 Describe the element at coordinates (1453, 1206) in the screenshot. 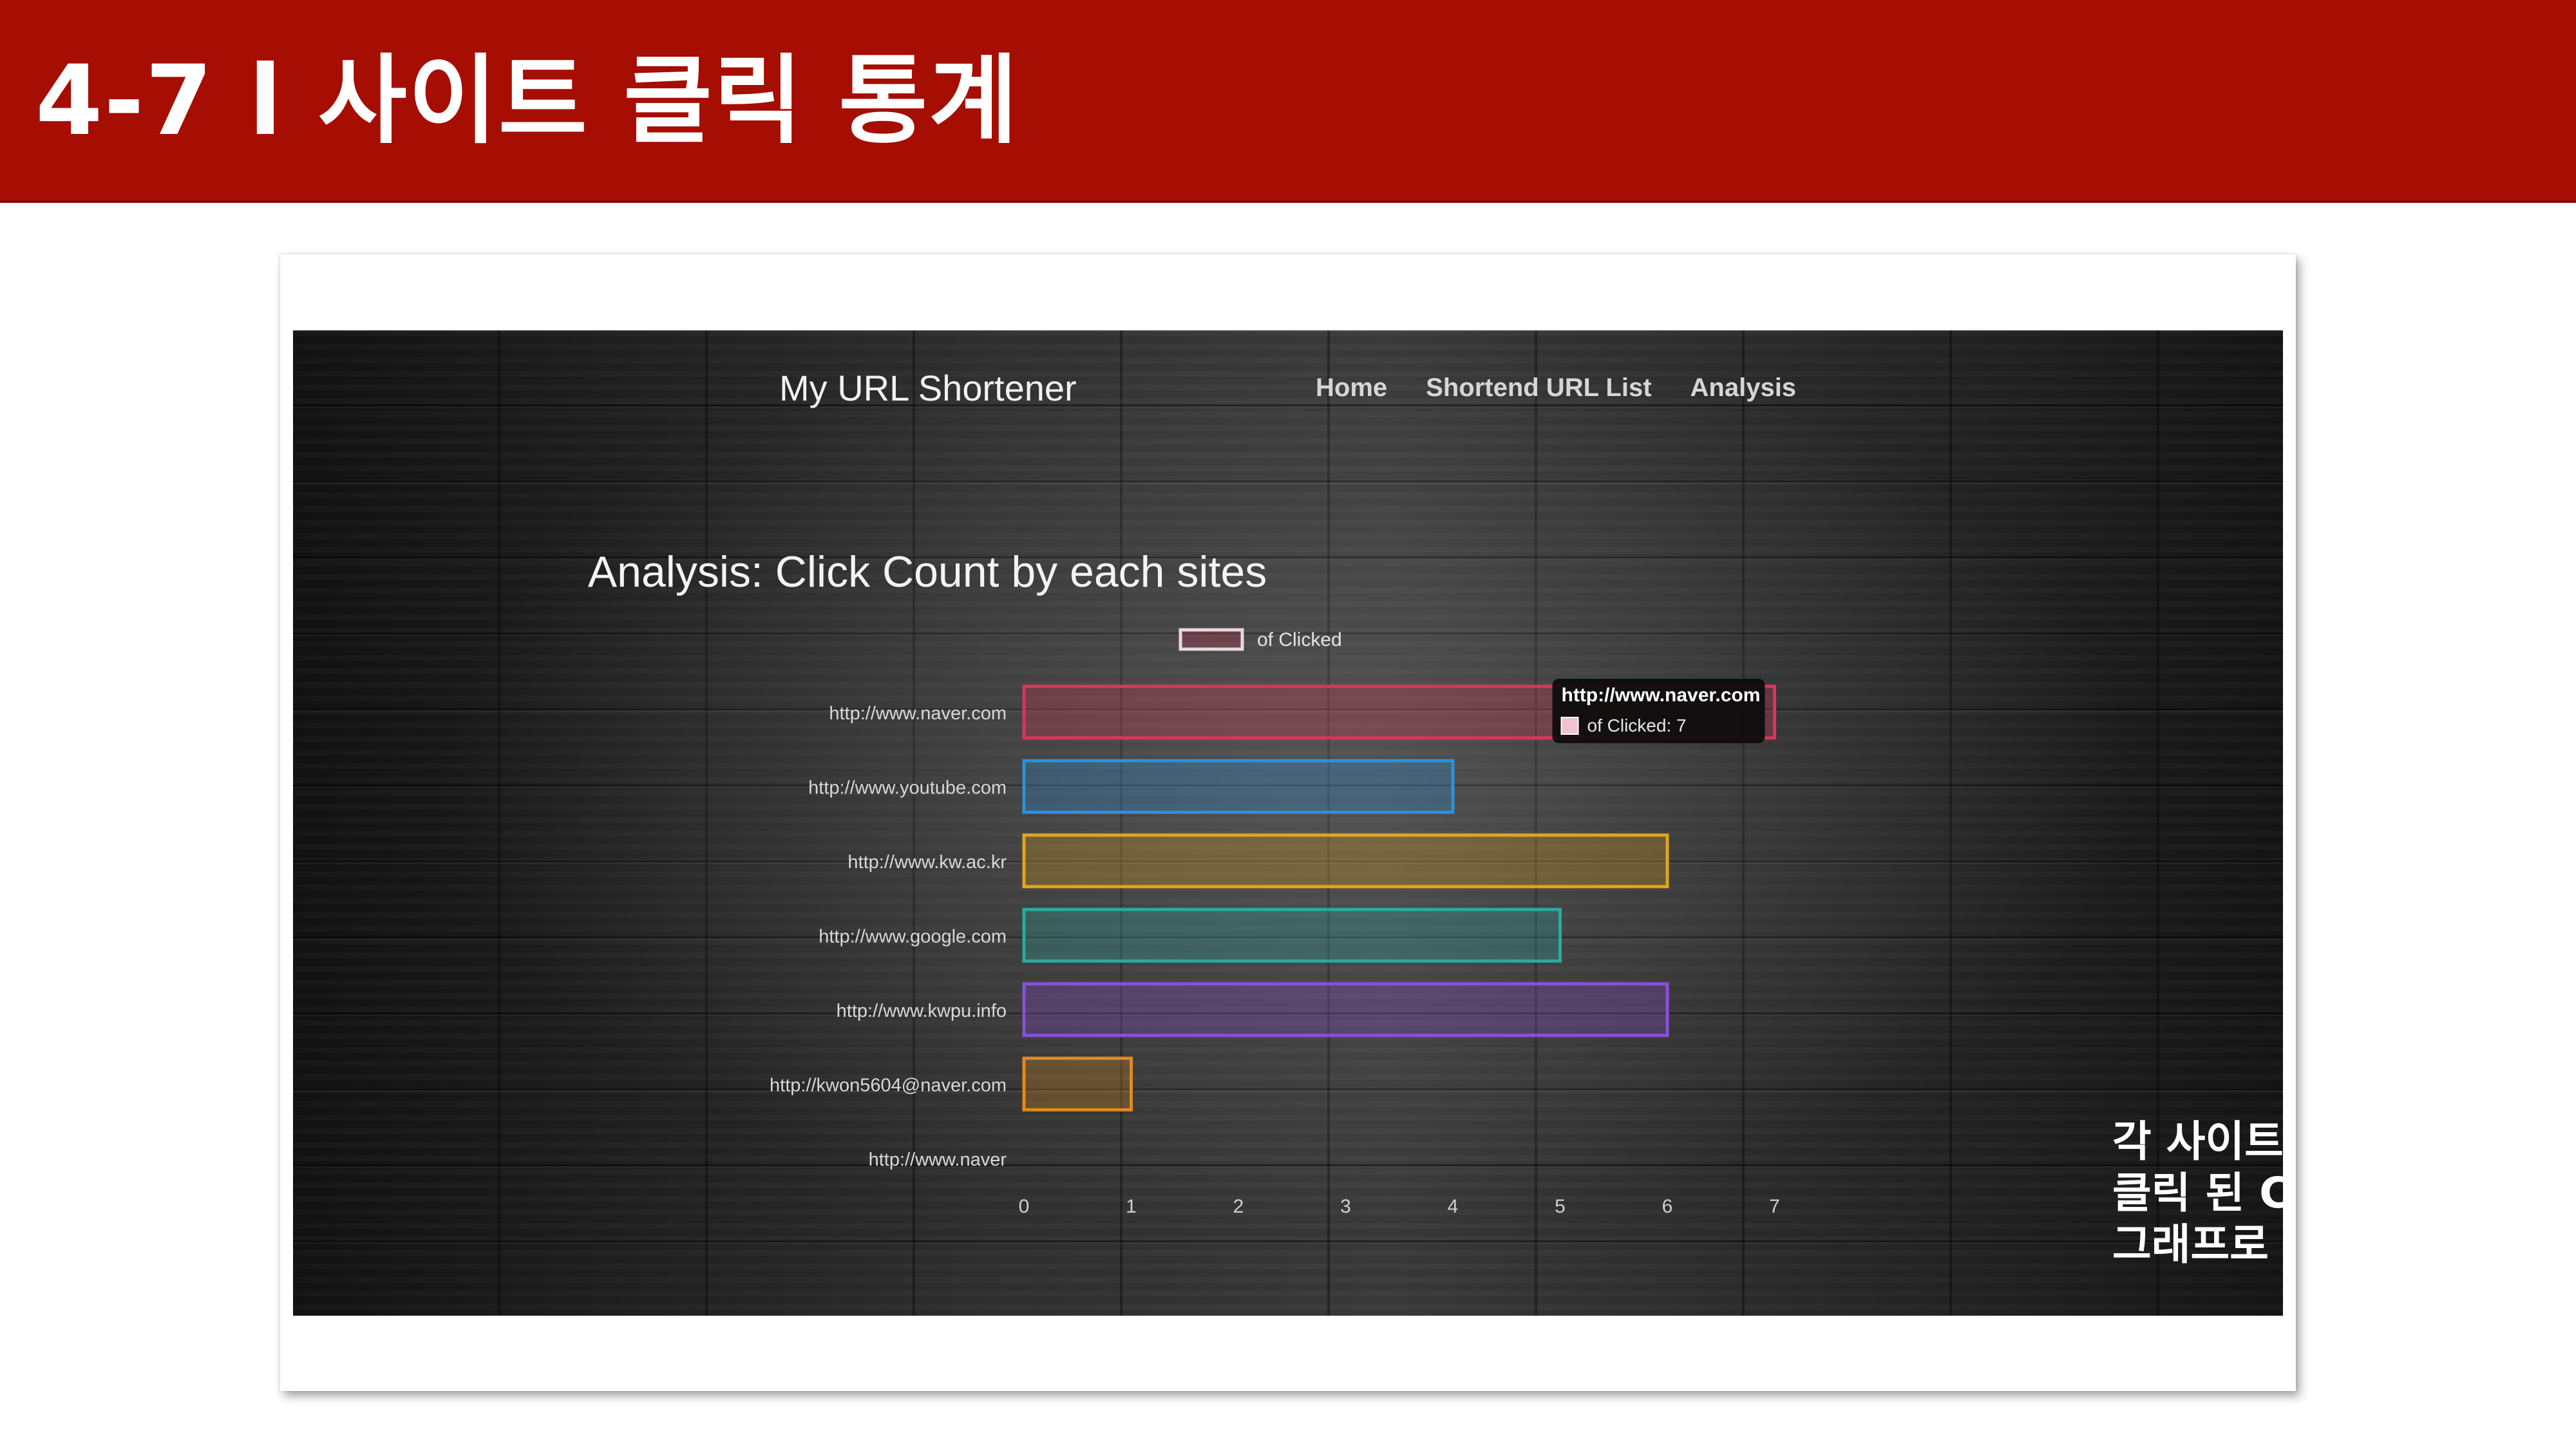

I see `x-tick-label: 4` at that location.